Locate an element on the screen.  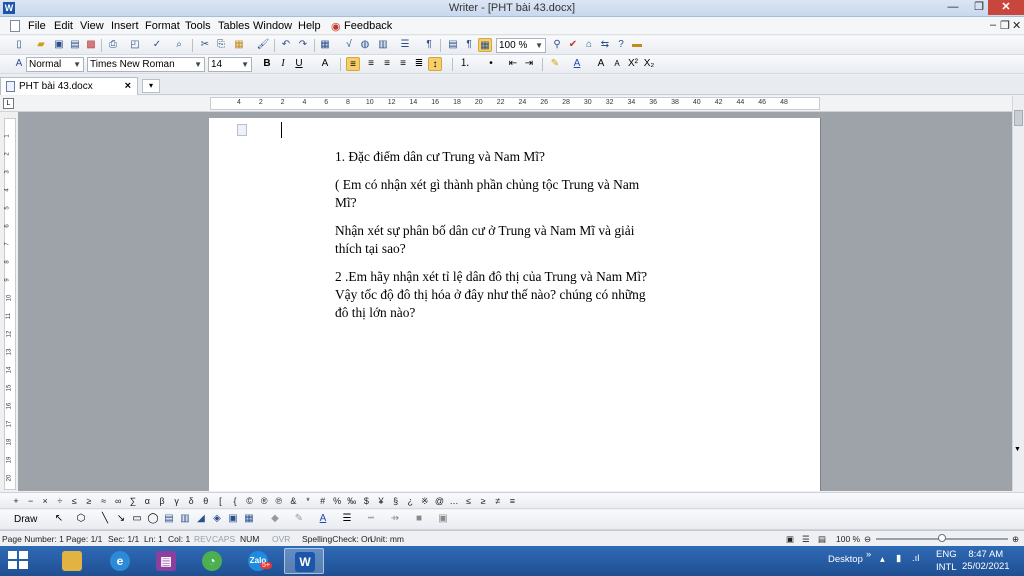
symbol-button: ∑ is located at coordinates (133, 501).